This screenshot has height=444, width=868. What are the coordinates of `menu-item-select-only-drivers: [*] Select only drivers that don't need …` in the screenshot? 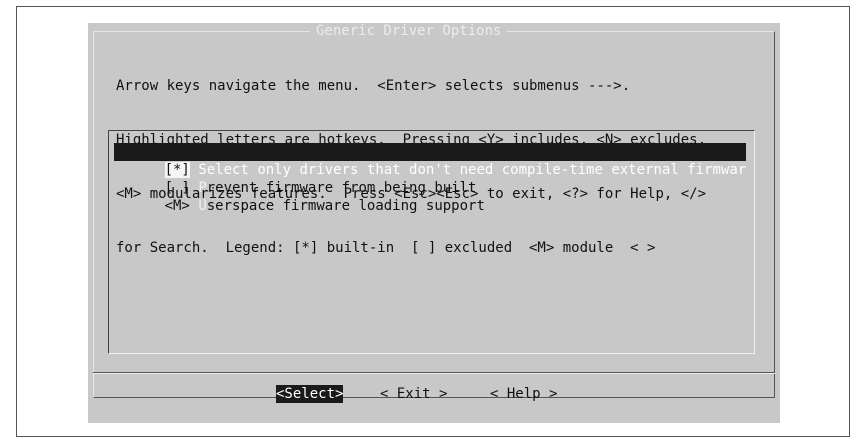 It's located at (430, 160).